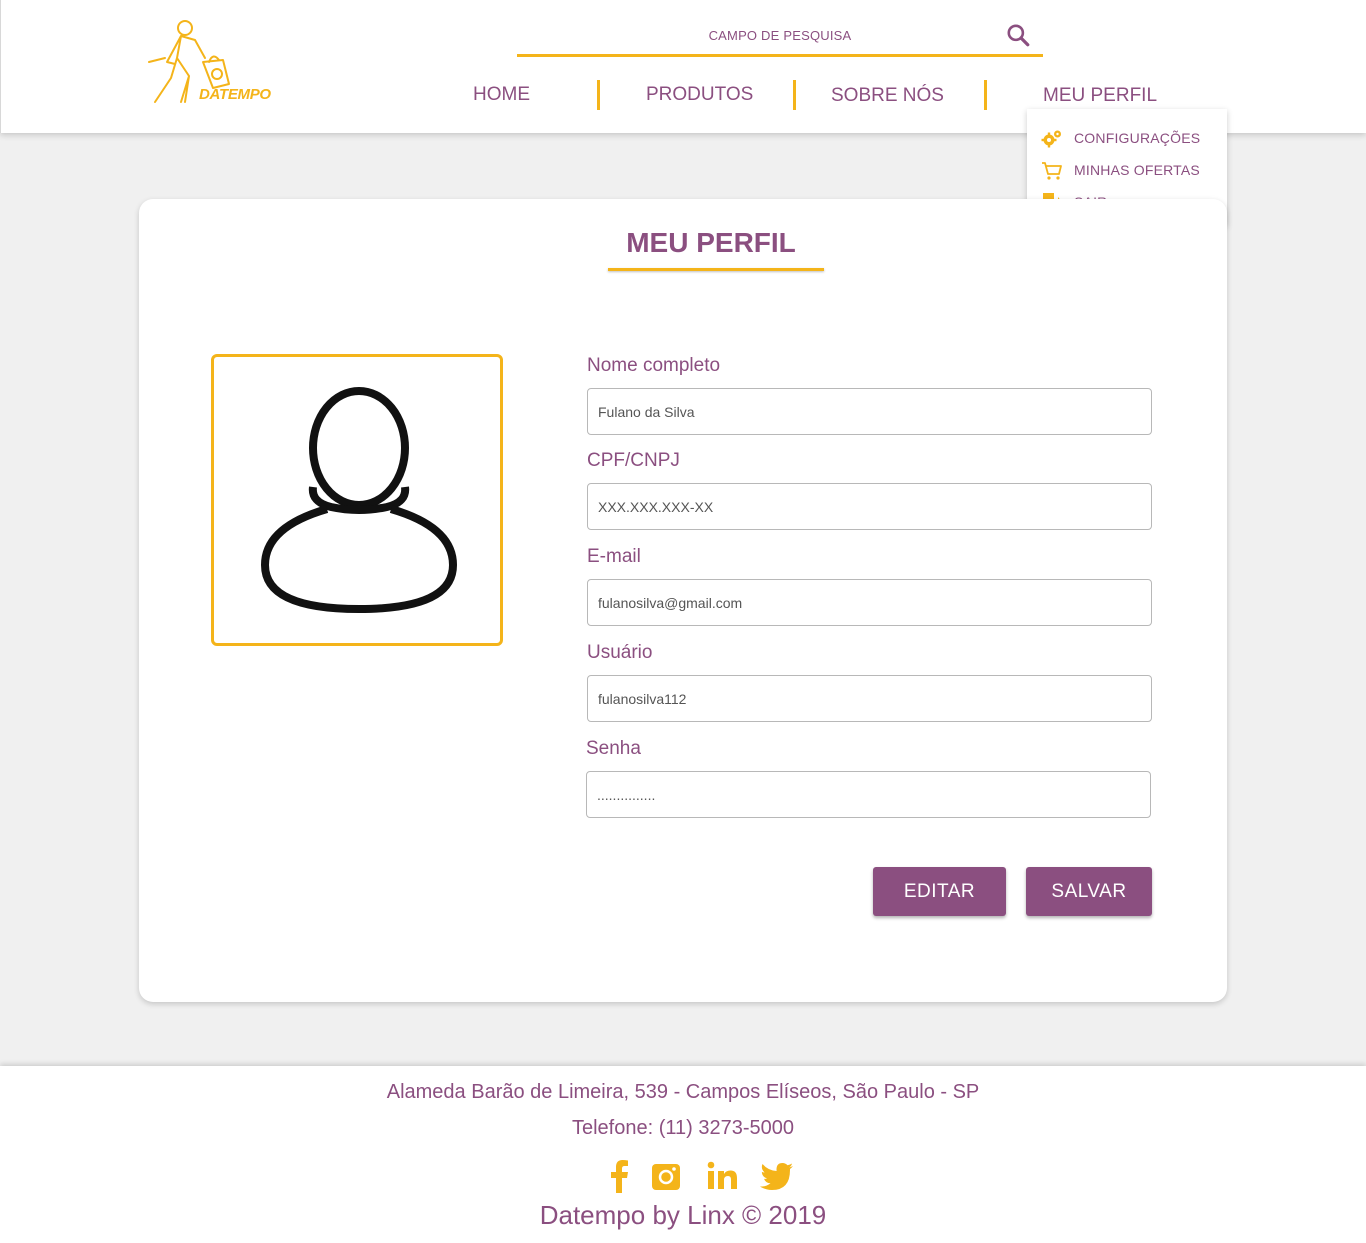  Describe the element at coordinates (1137, 170) in the screenshot. I see `menu-item-label: MINHAS OFERTAS` at that location.